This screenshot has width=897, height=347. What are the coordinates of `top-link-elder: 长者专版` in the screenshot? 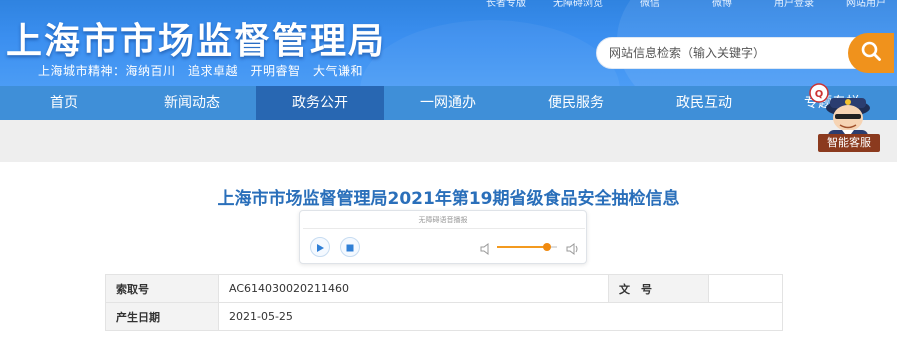 It's located at (506, 4).